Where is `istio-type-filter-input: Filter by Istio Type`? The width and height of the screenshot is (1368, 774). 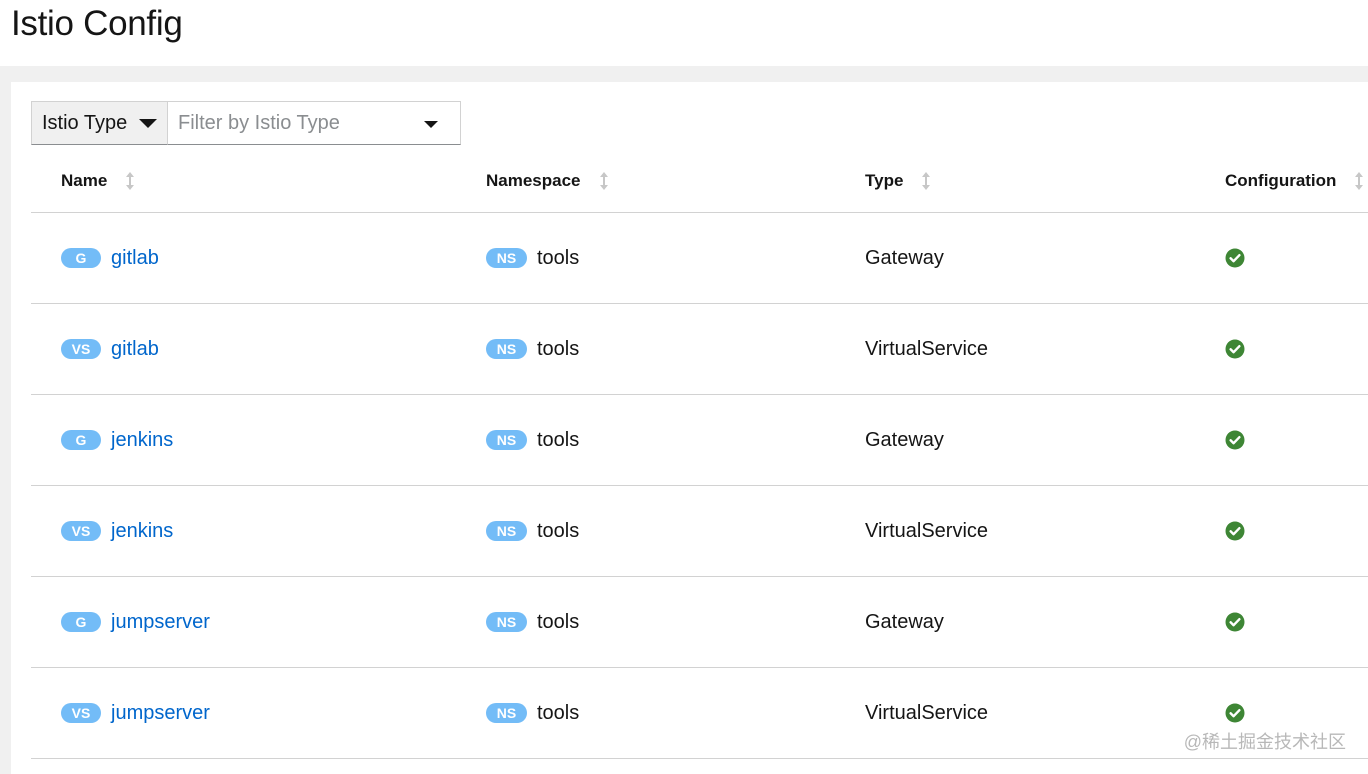
istio-type-filter-input: Filter by Istio Type is located at coordinates (314, 123).